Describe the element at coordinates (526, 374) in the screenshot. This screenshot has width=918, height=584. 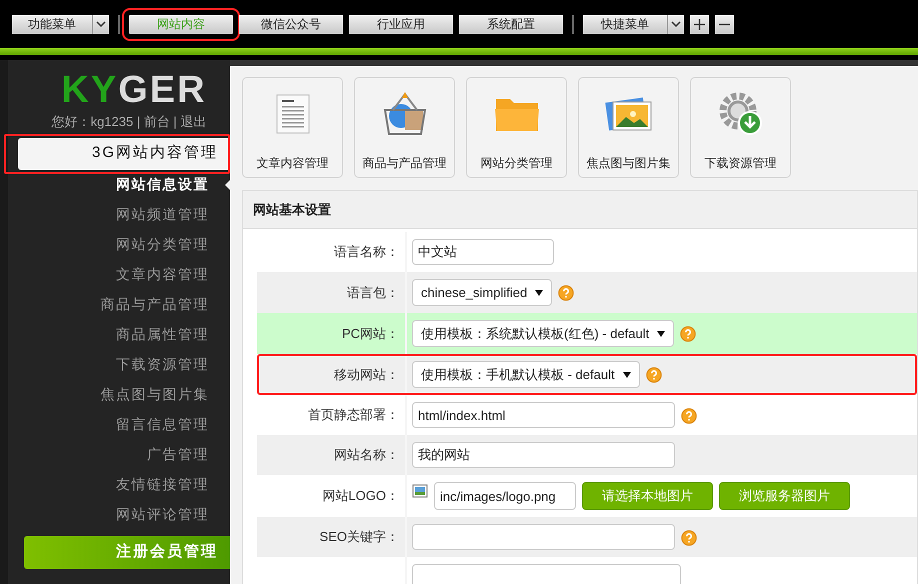
I see `select-dropdown: 使用模板：手机默认模板 - default` at that location.